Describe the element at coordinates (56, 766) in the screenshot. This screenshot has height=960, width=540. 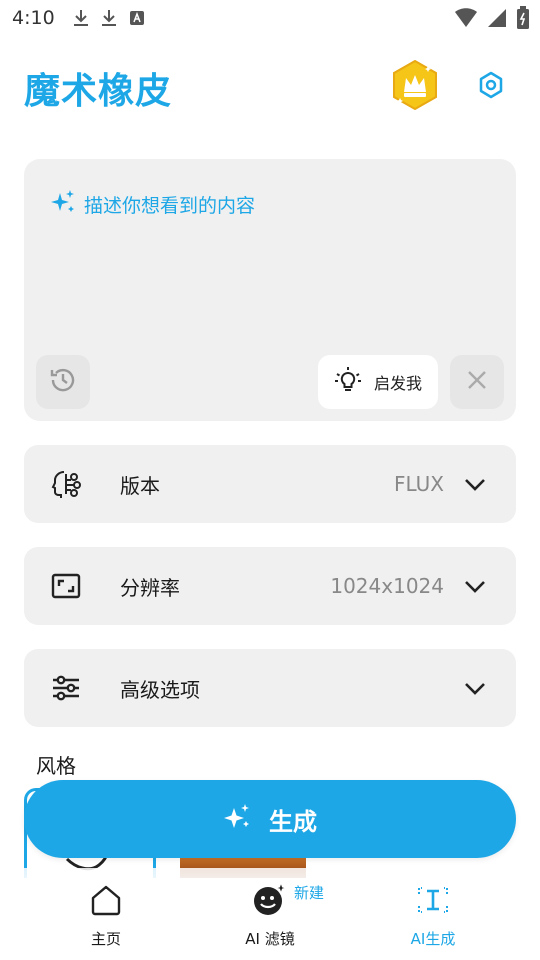
I see `style-section-title: 风格` at that location.